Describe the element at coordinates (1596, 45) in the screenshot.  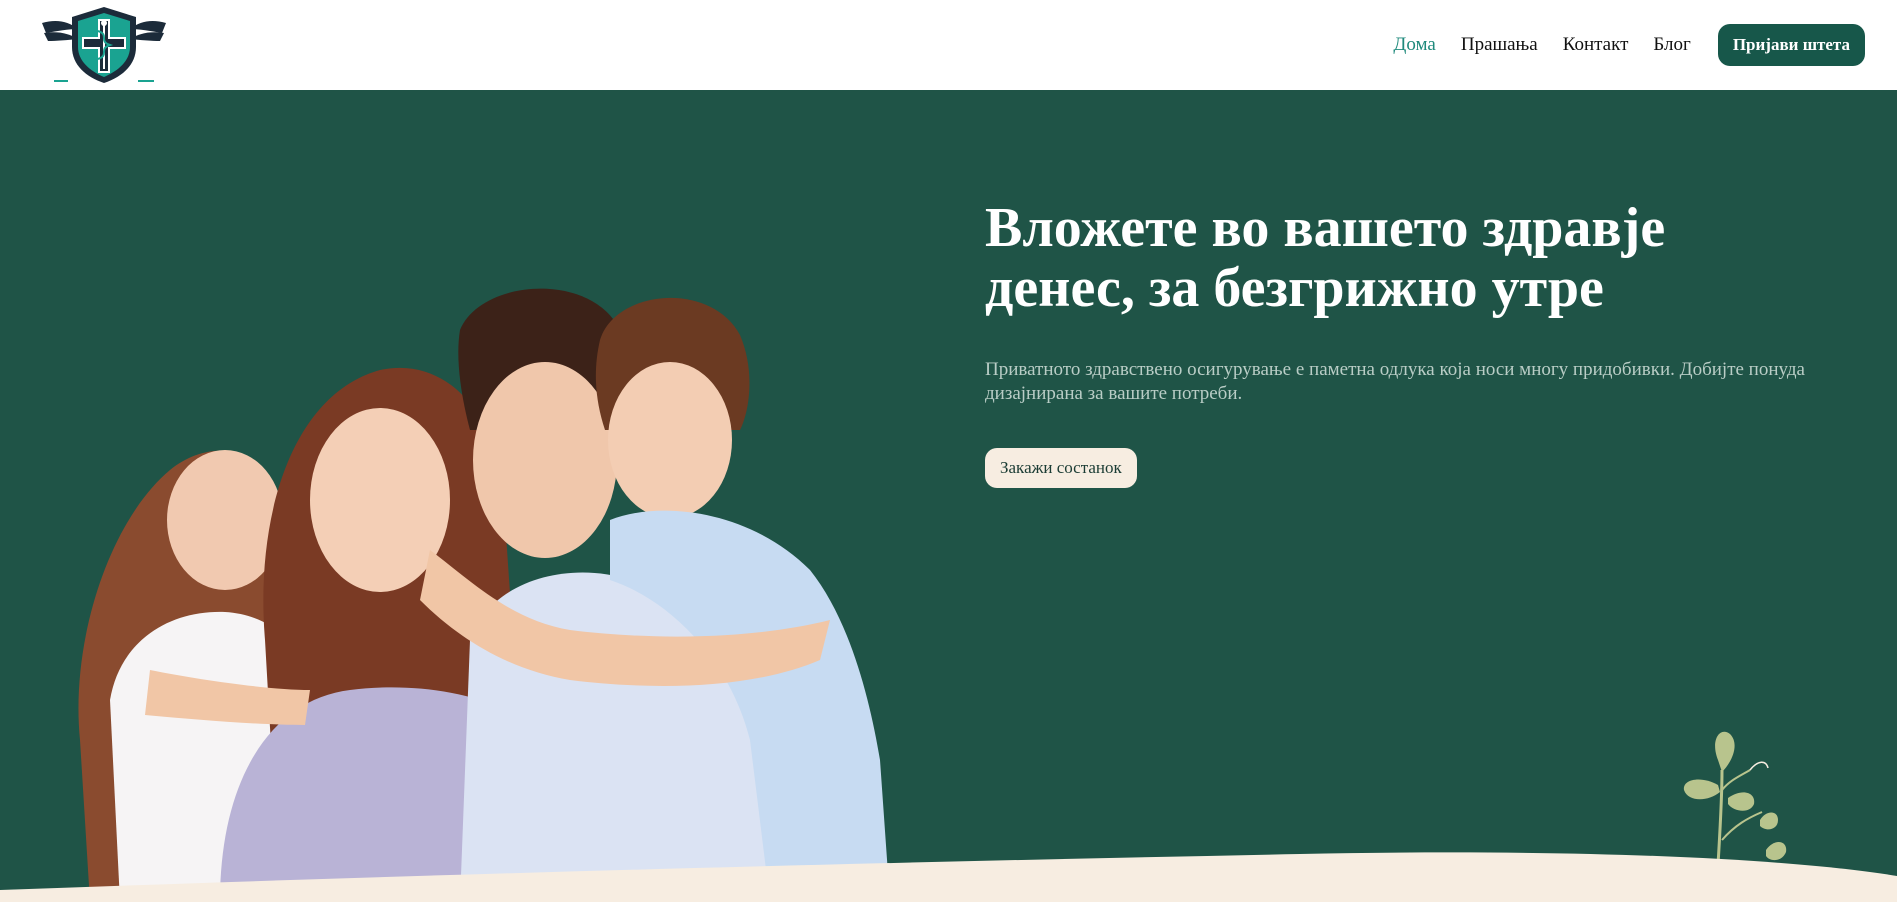
I see `nav-item-contact: Контакт` at that location.